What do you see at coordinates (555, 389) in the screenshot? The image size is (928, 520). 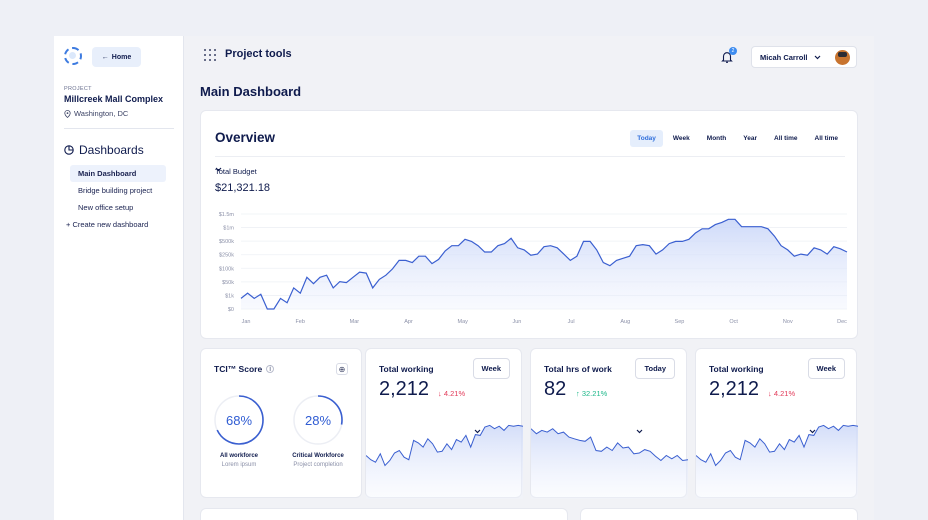 I see `kpi-value: 82` at bounding box center [555, 389].